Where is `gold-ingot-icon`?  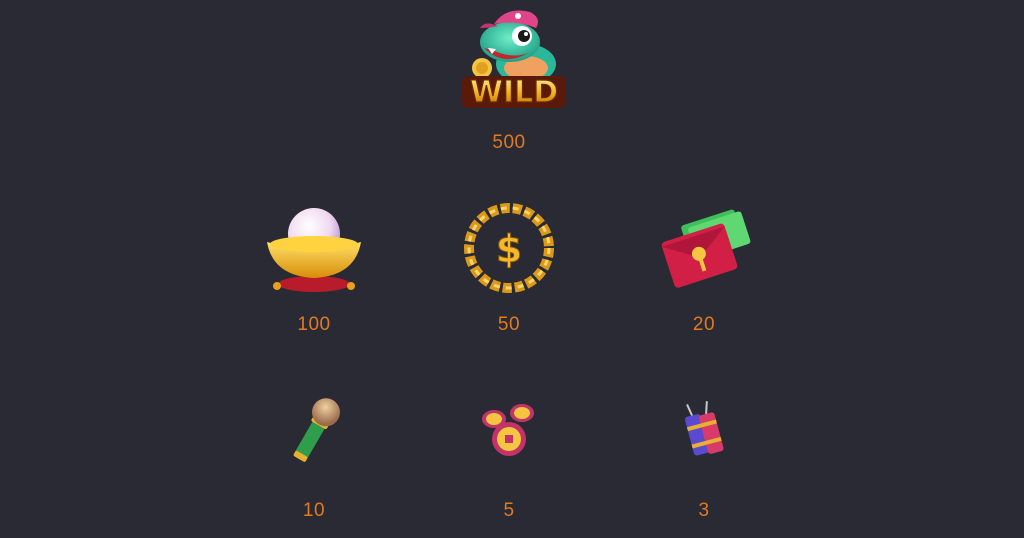
gold-ingot-icon is located at coordinates (314, 250).